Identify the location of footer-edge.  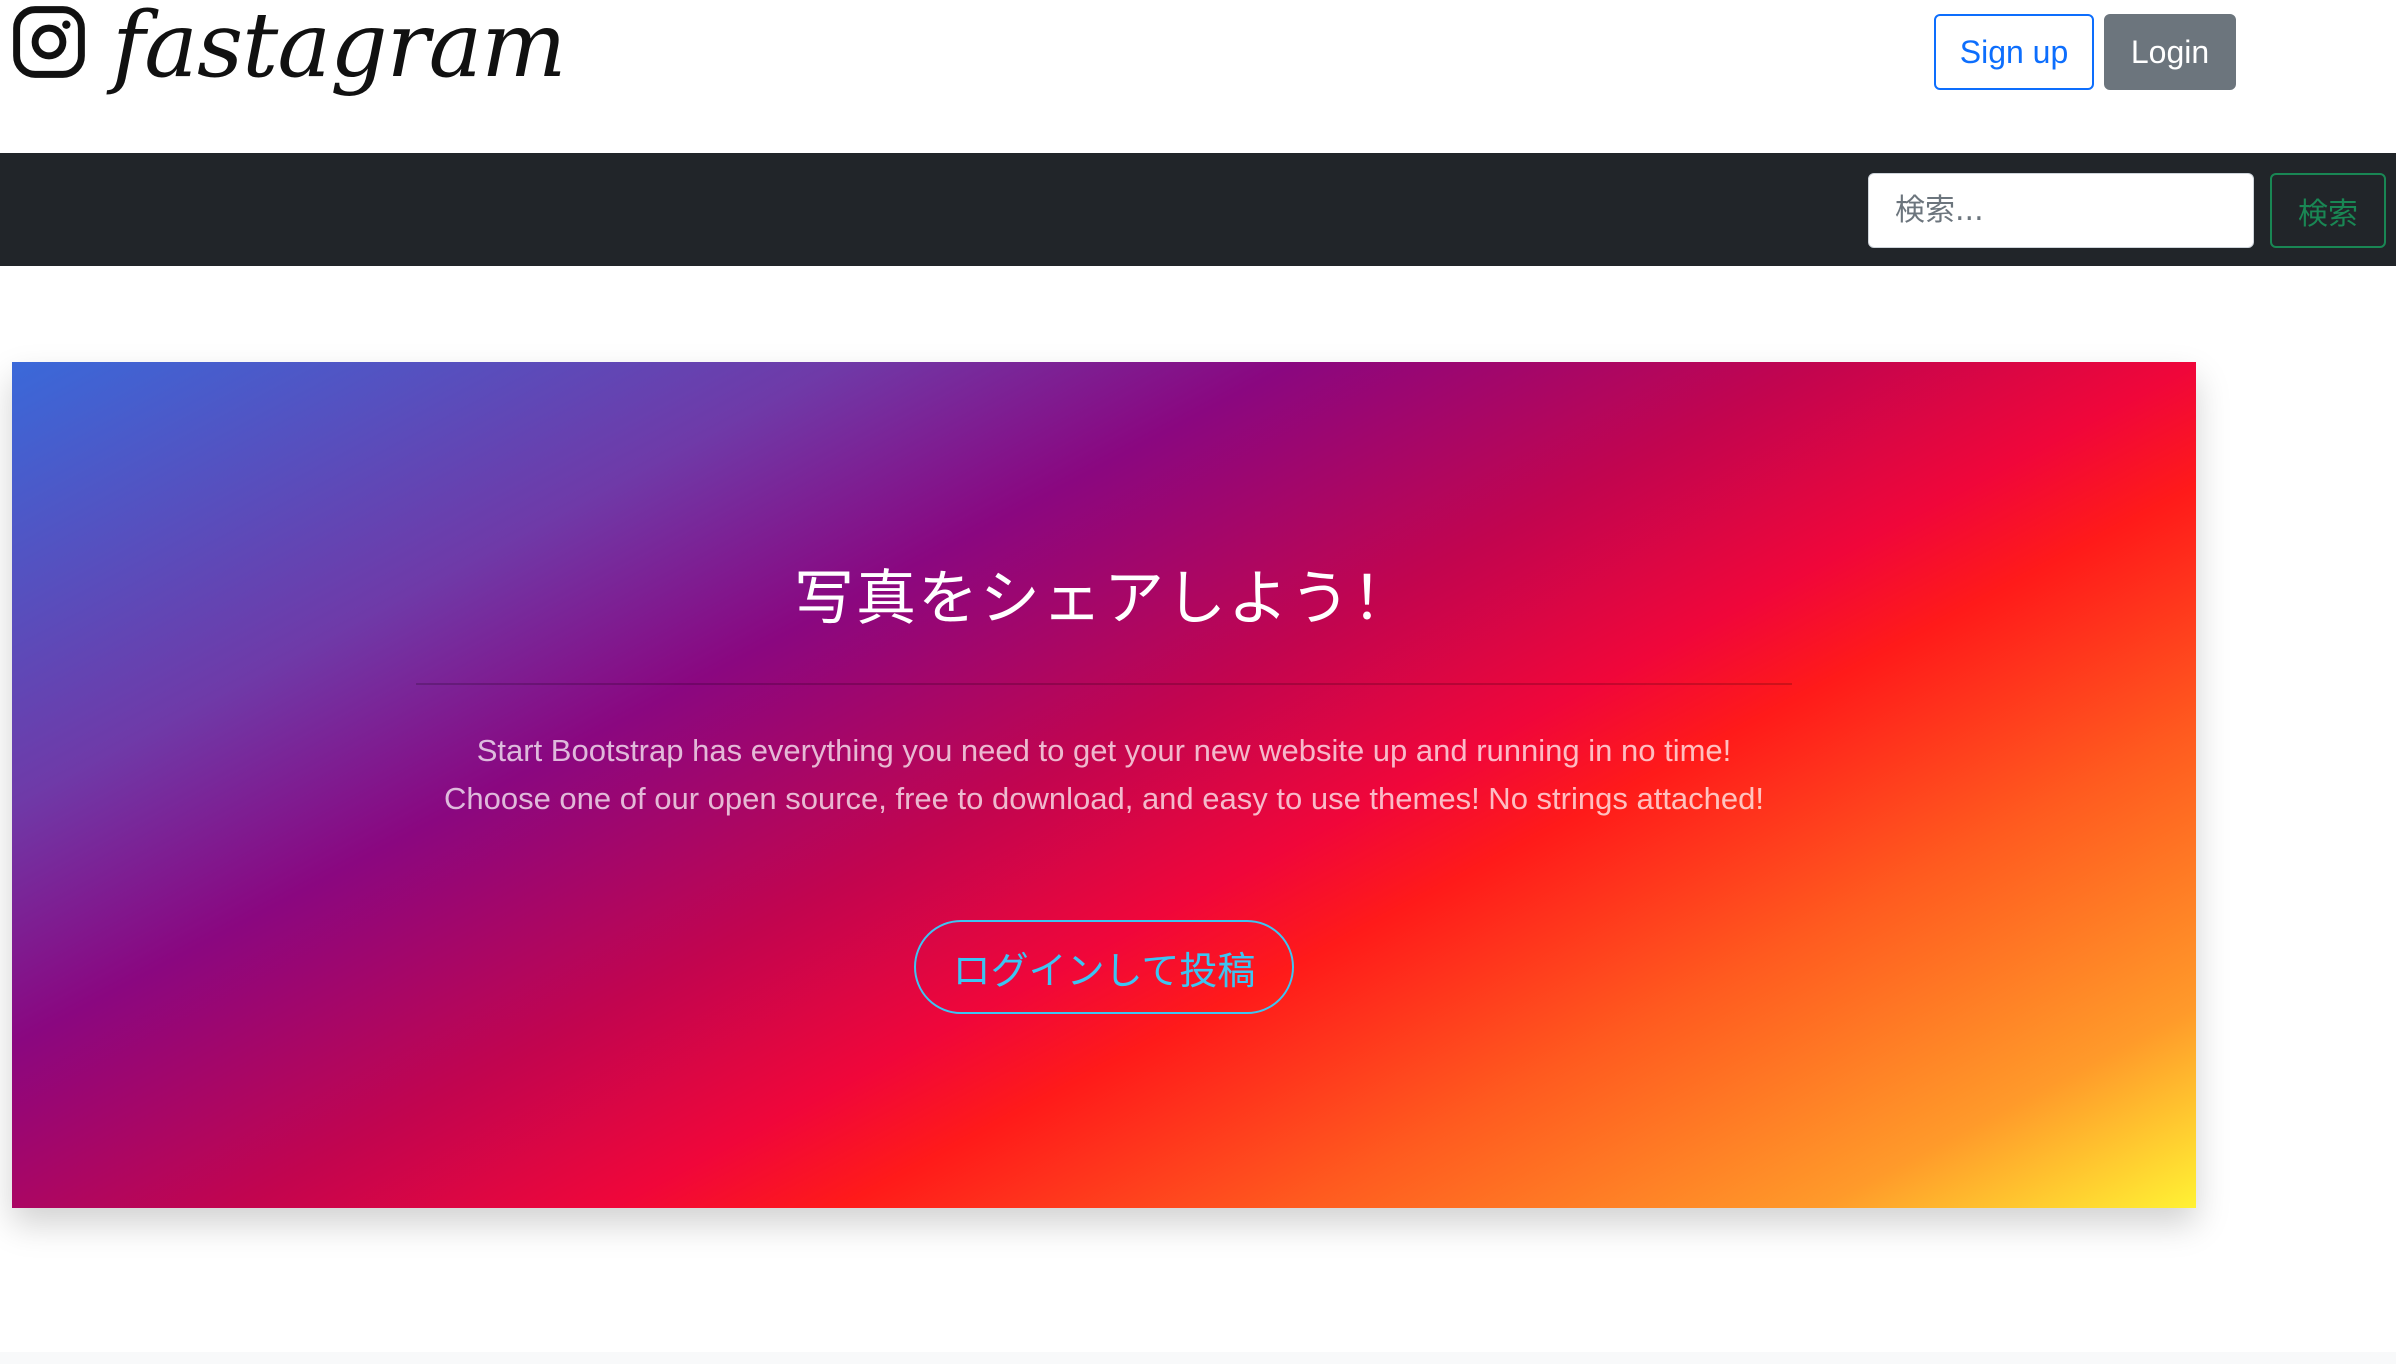
(1198, 1358).